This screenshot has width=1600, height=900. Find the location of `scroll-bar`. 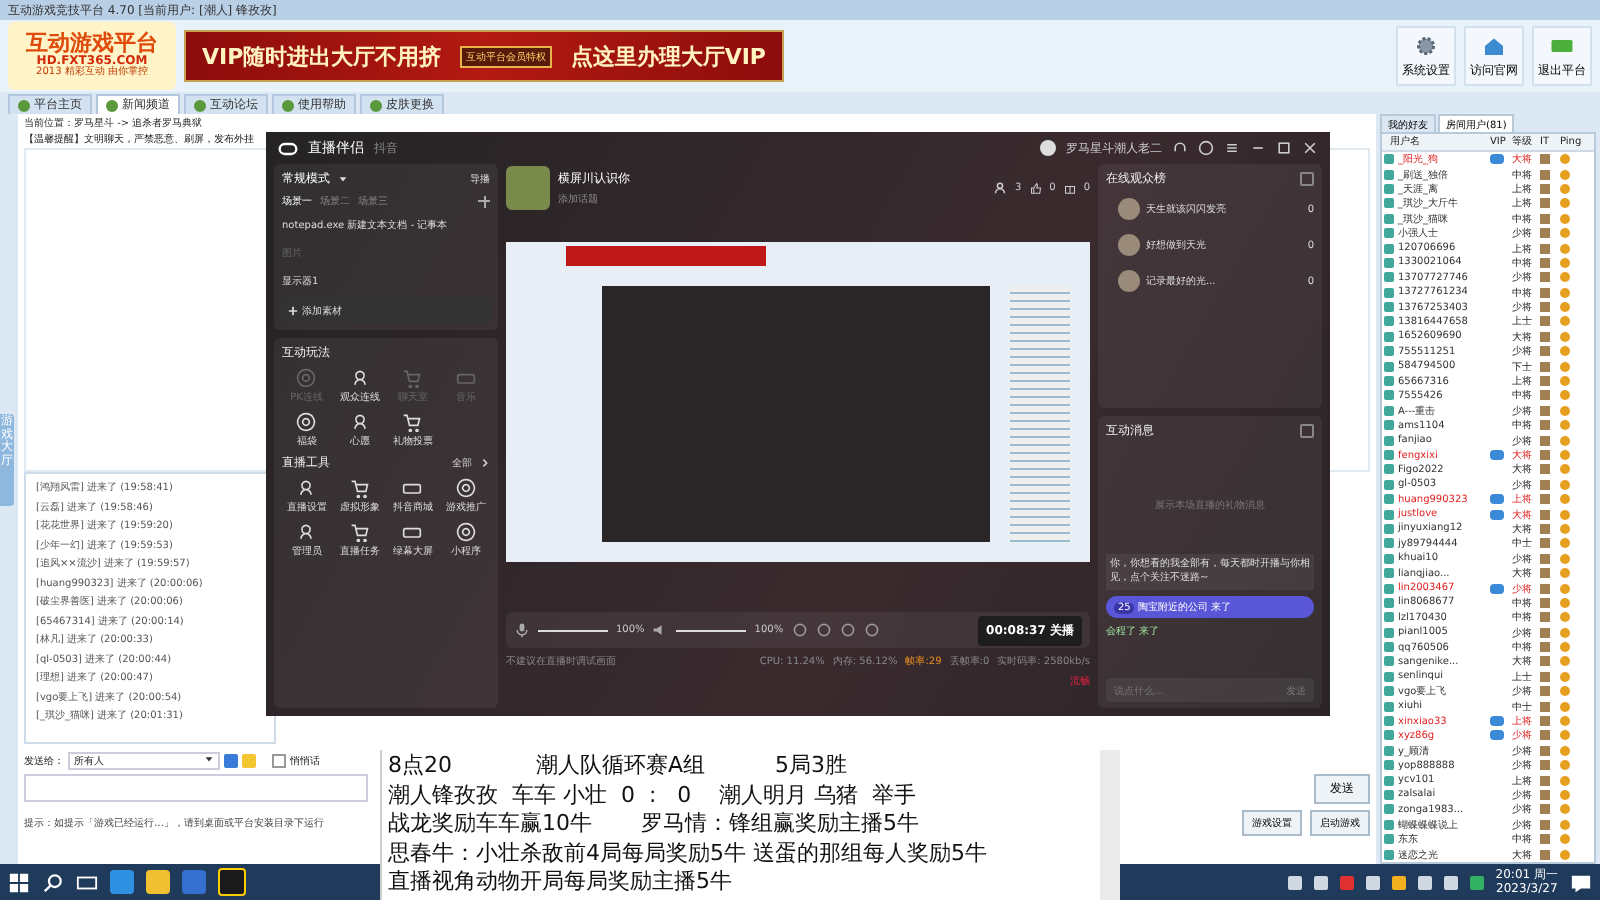

scroll-bar is located at coordinates (1110, 825).